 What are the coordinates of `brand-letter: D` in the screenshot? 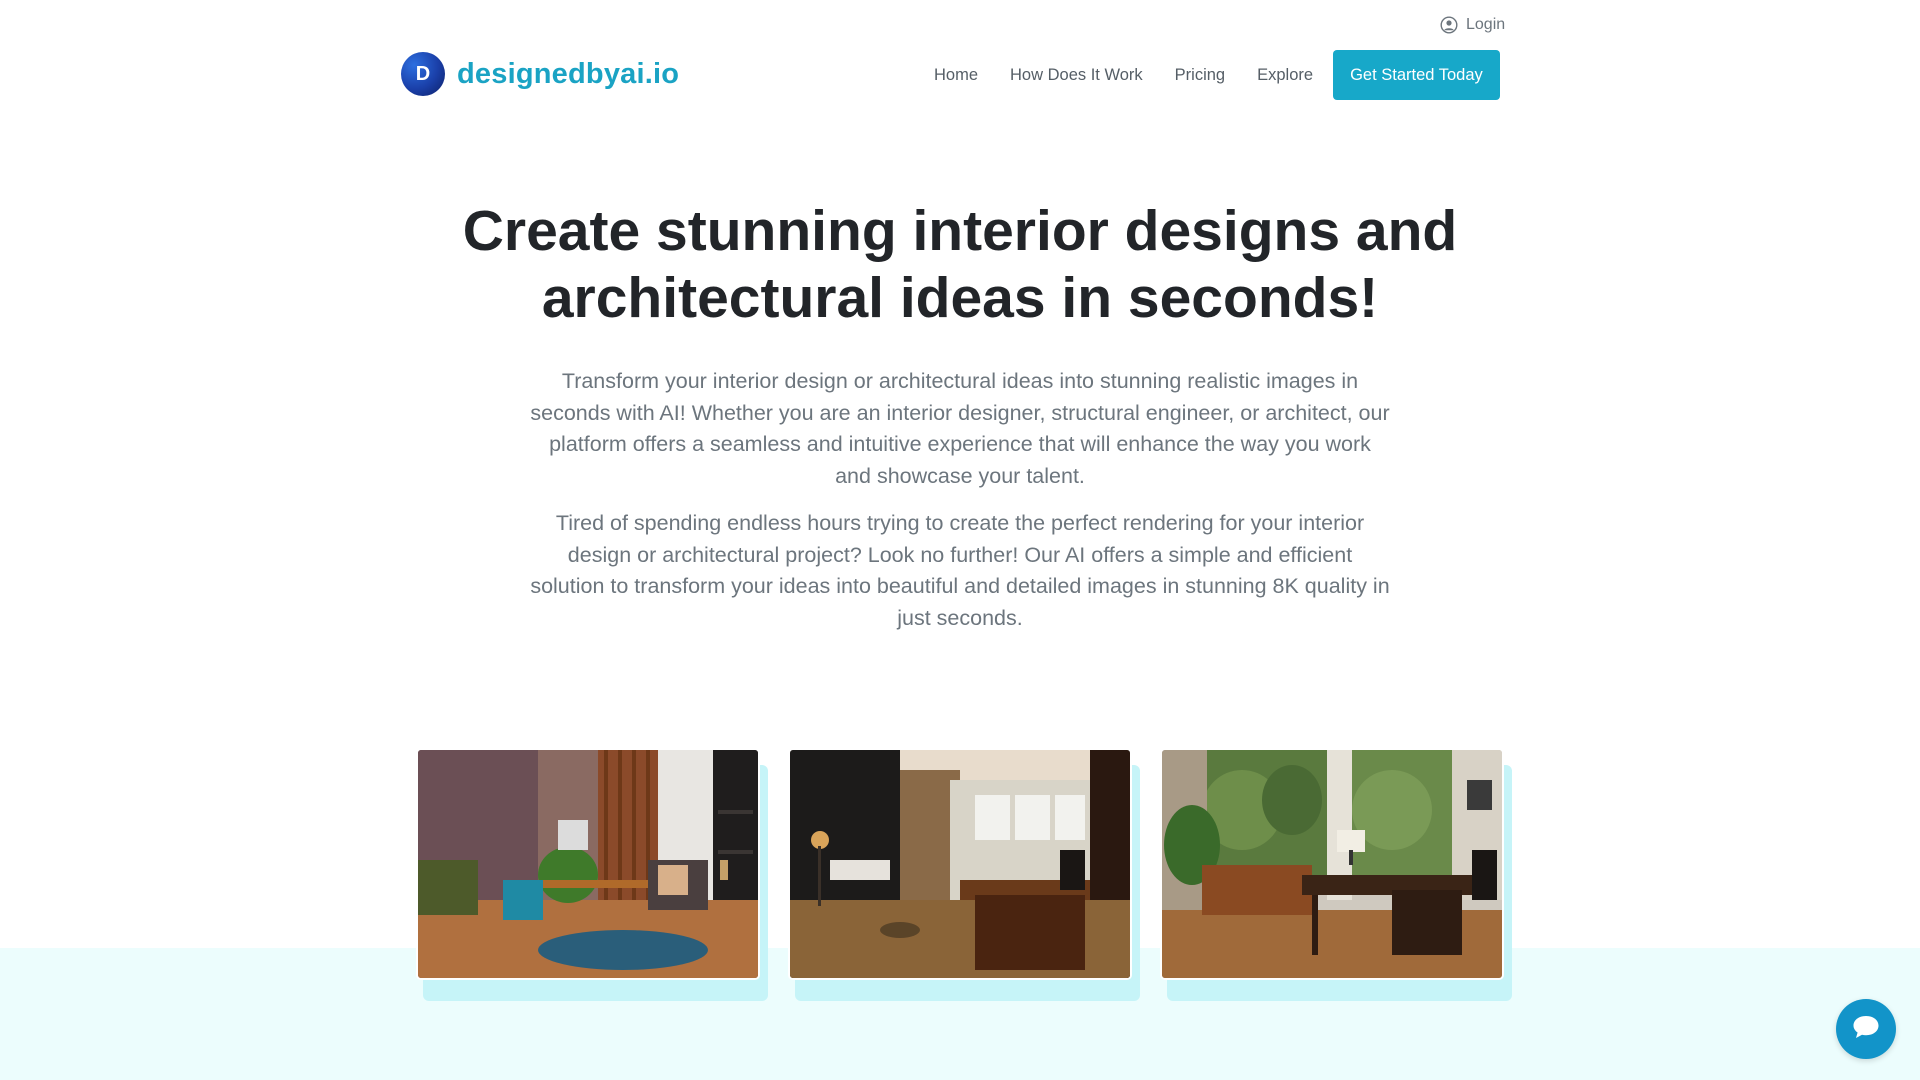 It's located at (423, 73).